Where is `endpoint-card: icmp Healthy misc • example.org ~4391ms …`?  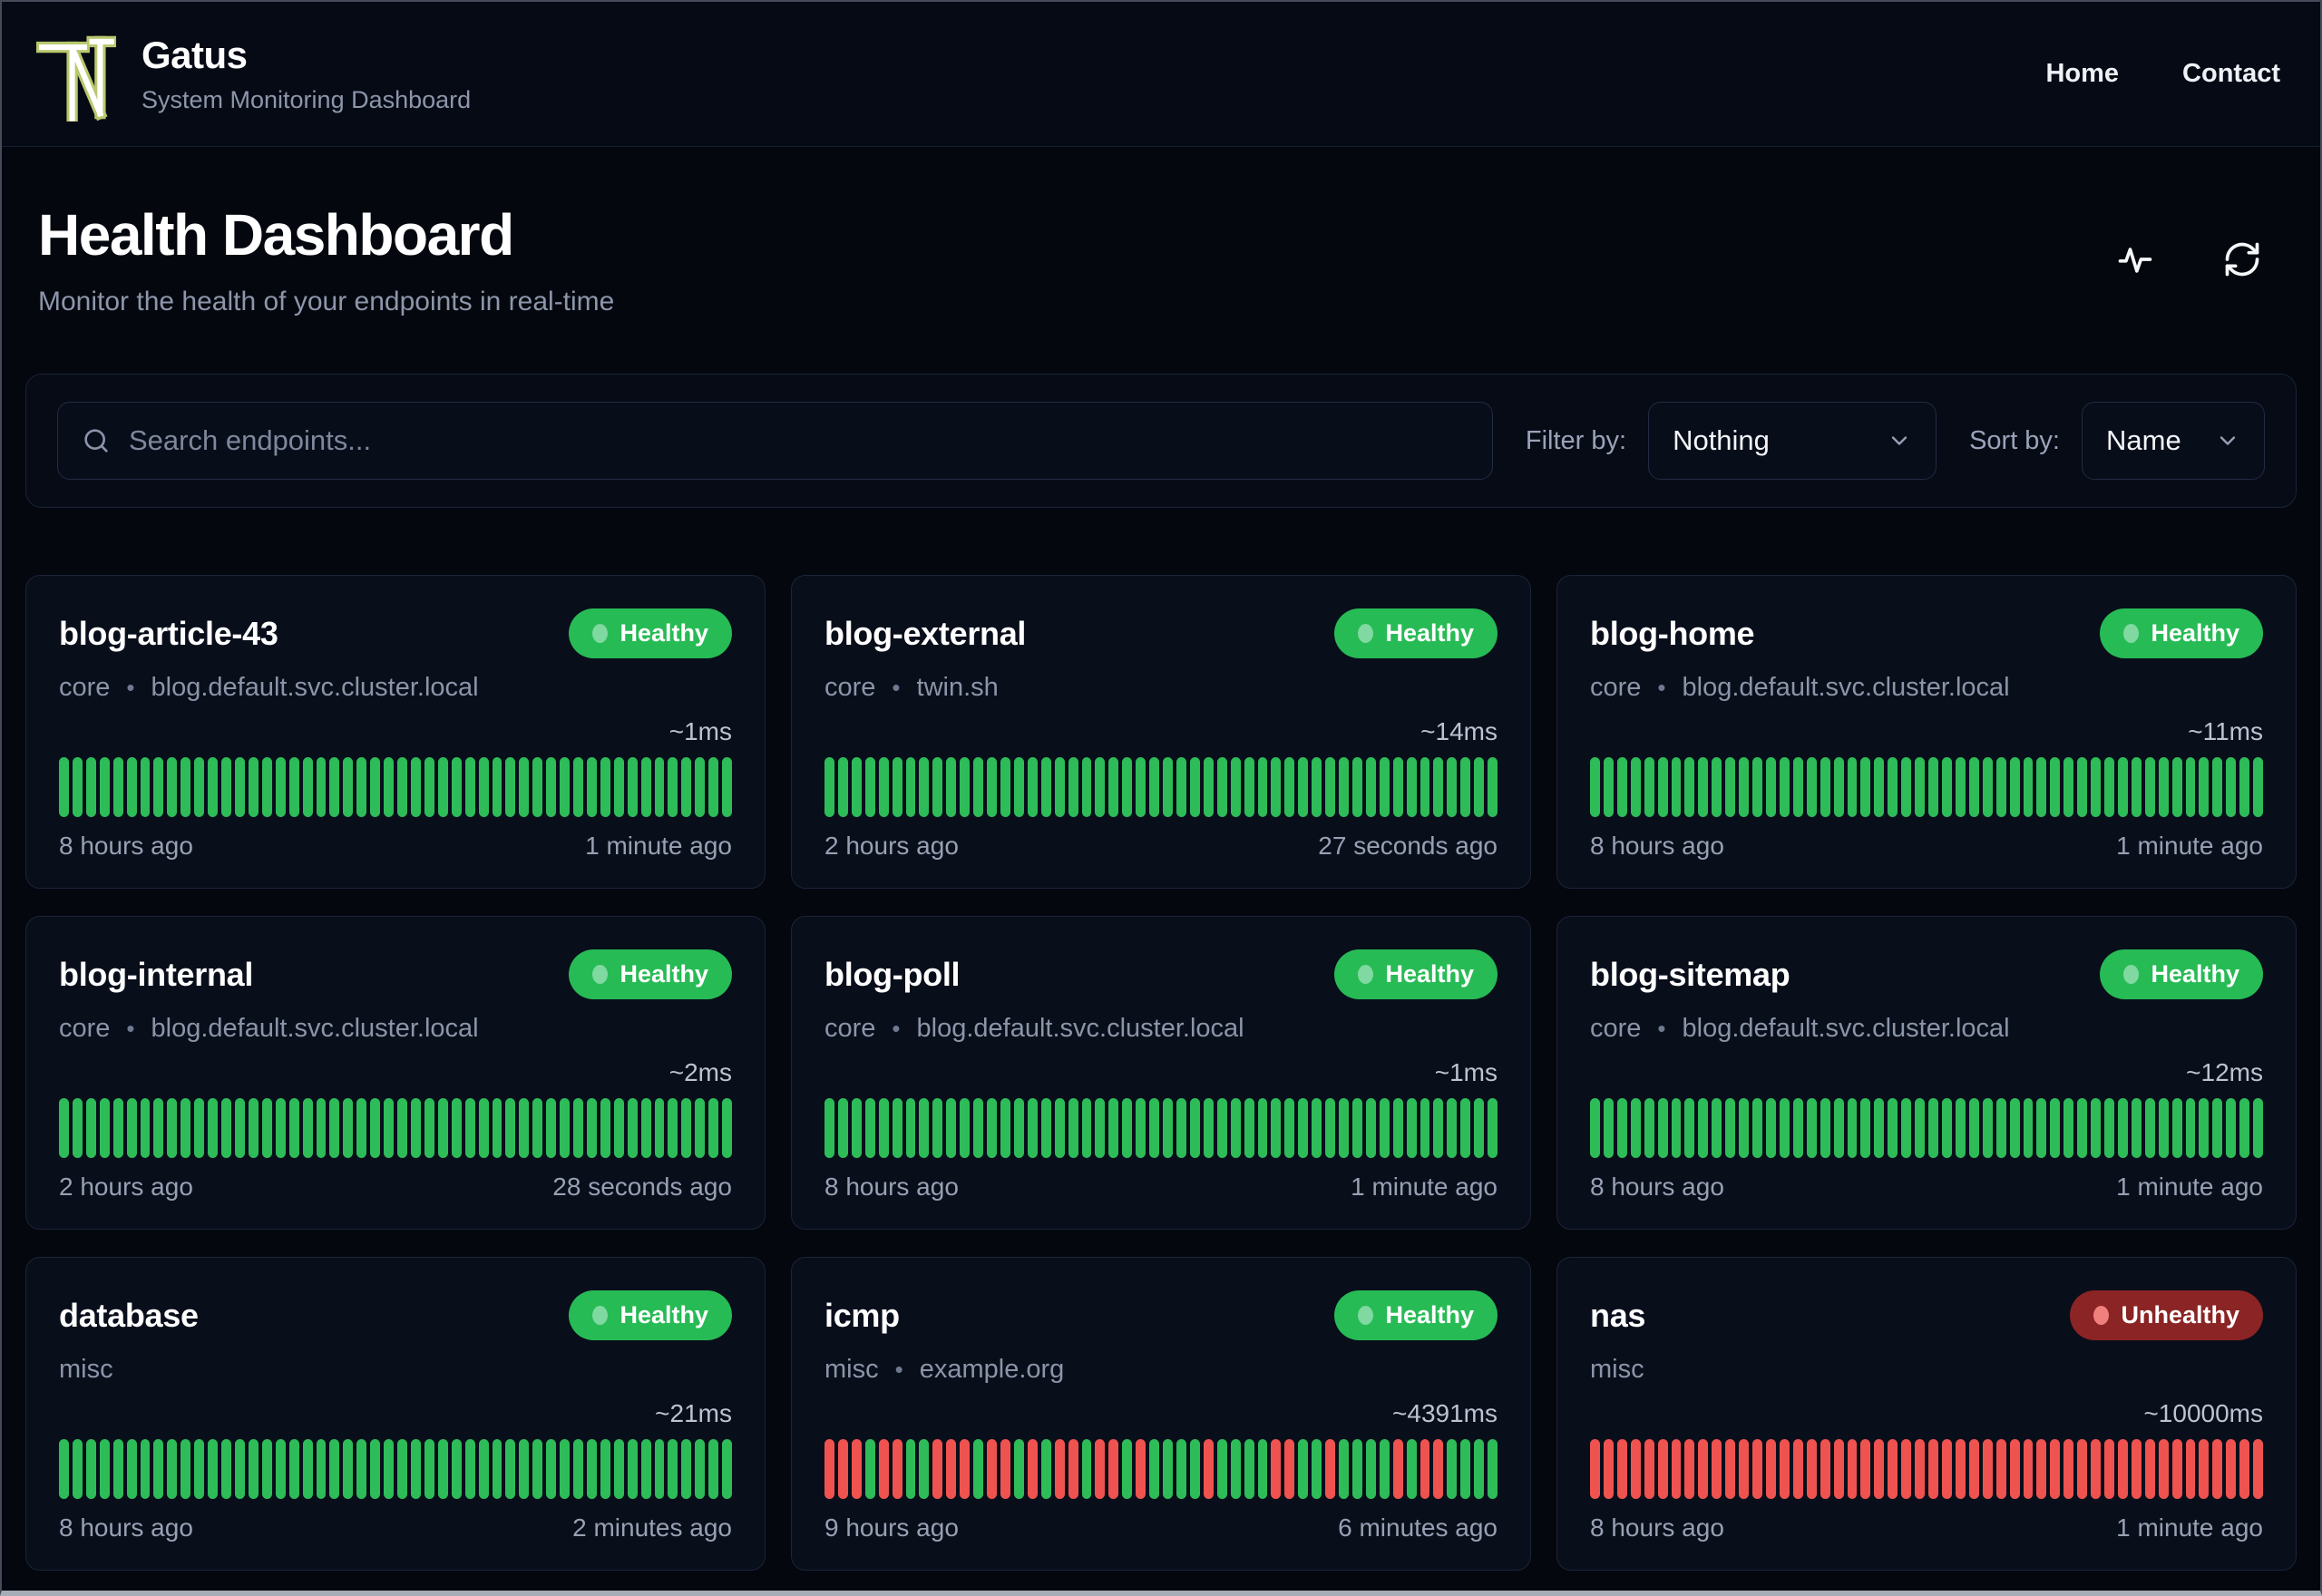 endpoint-card: icmp Healthy misc • example.org ~4391ms … is located at coordinates (1161, 1414).